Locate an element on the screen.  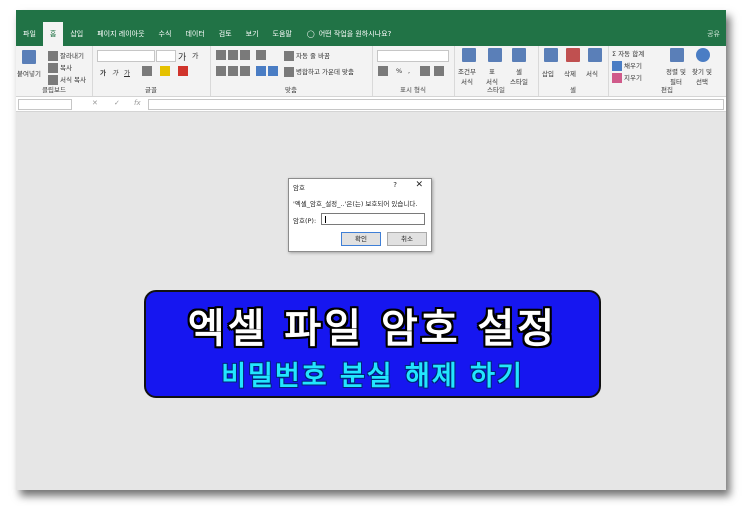
tab-help: 도움말 is located at coordinates (282, 34).